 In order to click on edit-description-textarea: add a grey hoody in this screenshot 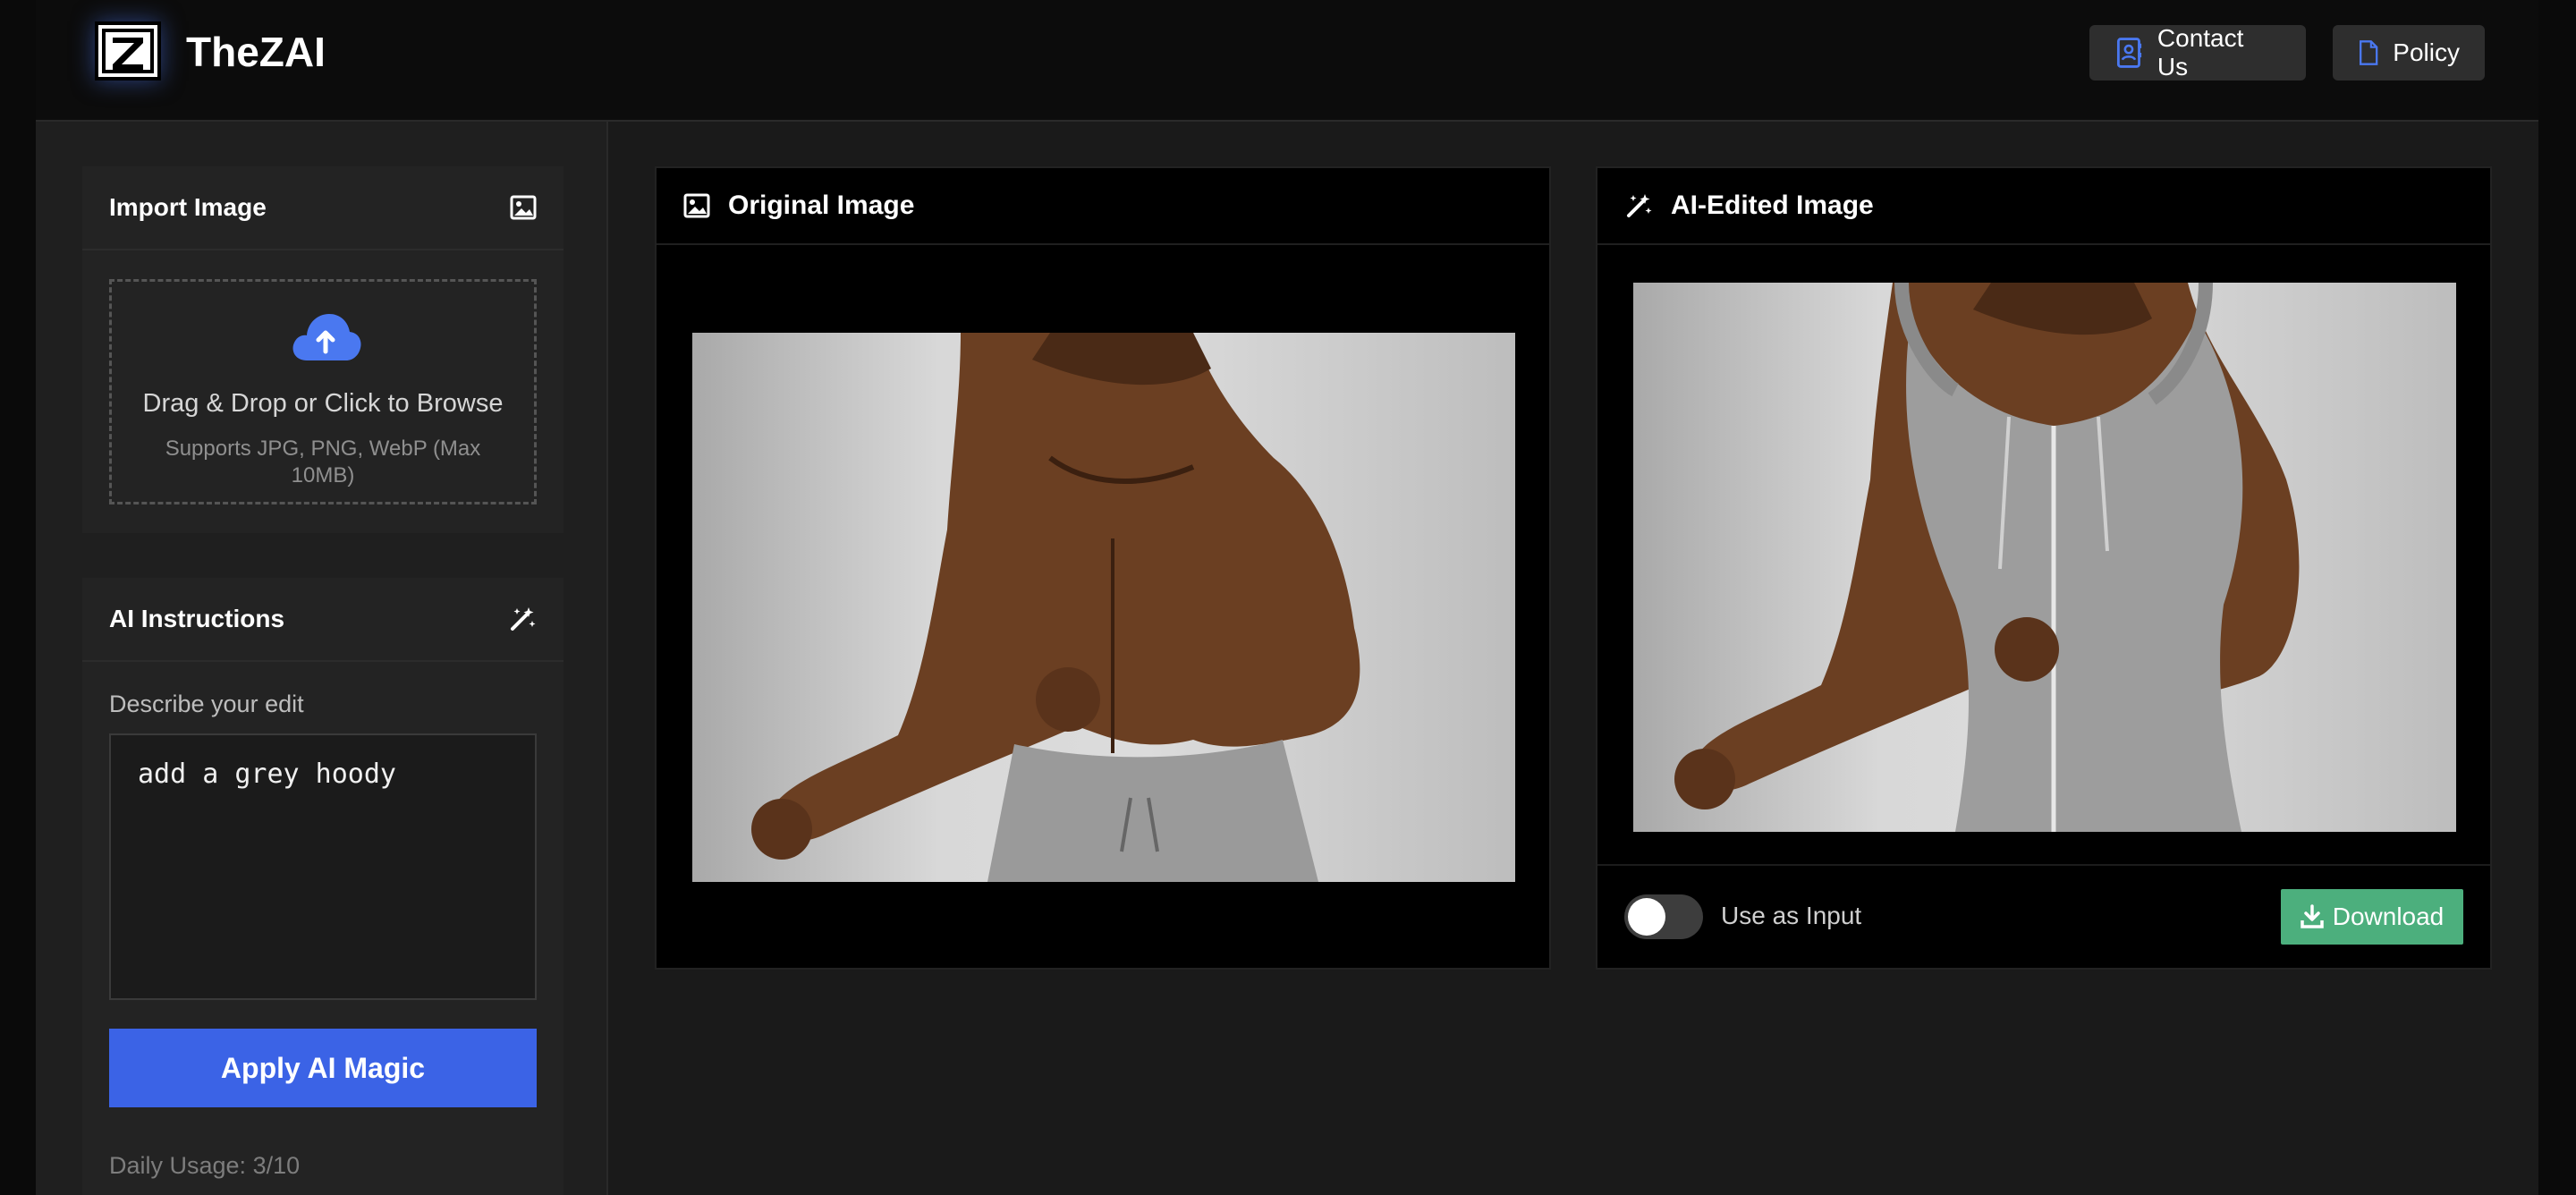, I will do `click(323, 866)`.